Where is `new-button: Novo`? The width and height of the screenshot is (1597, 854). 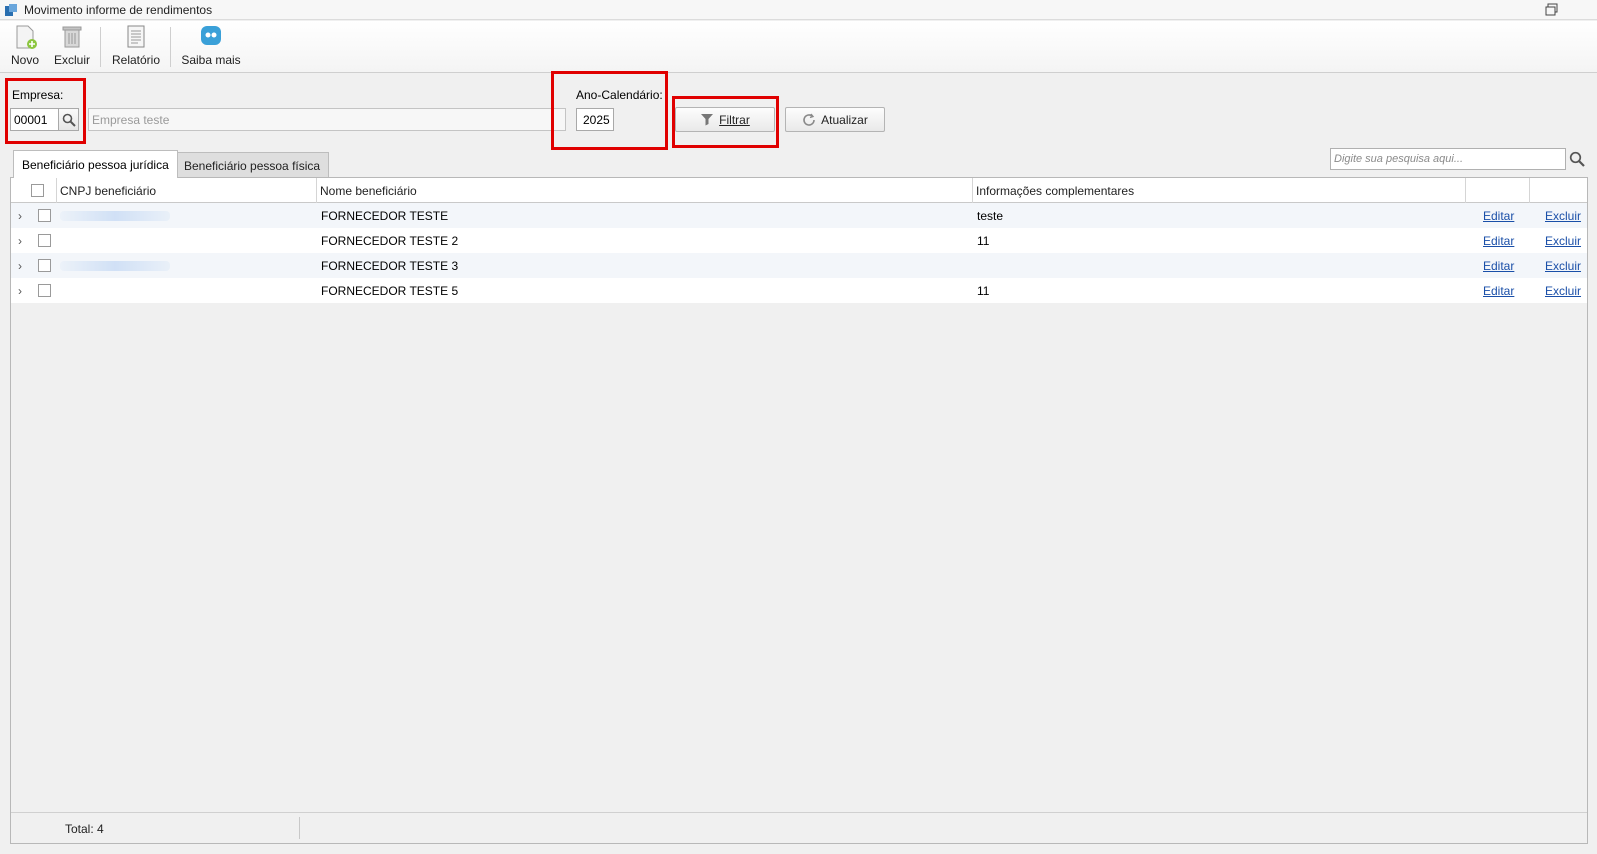
new-button: Novo is located at coordinates (25, 47).